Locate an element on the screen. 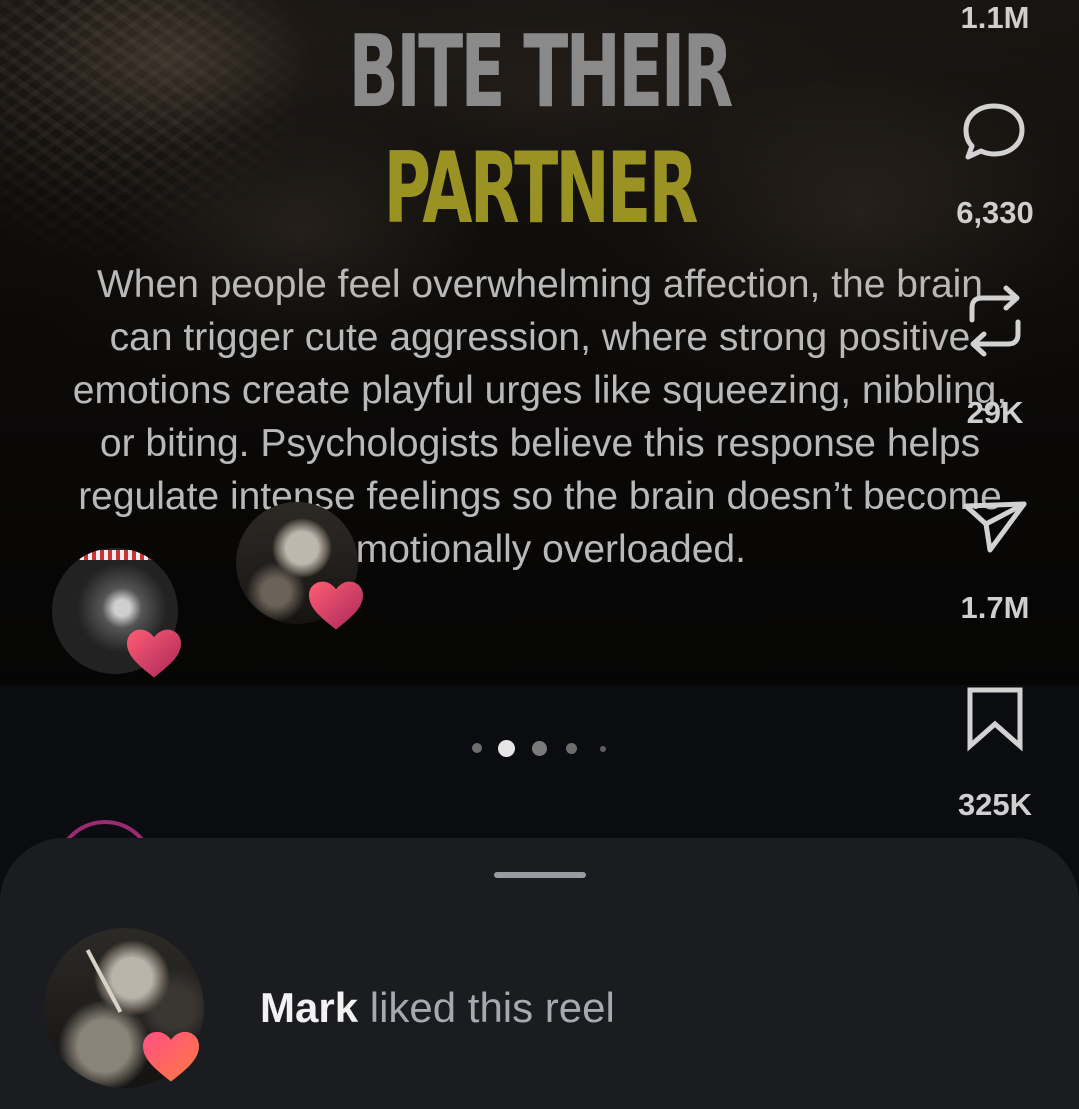  repost-icon is located at coordinates (995, 321).